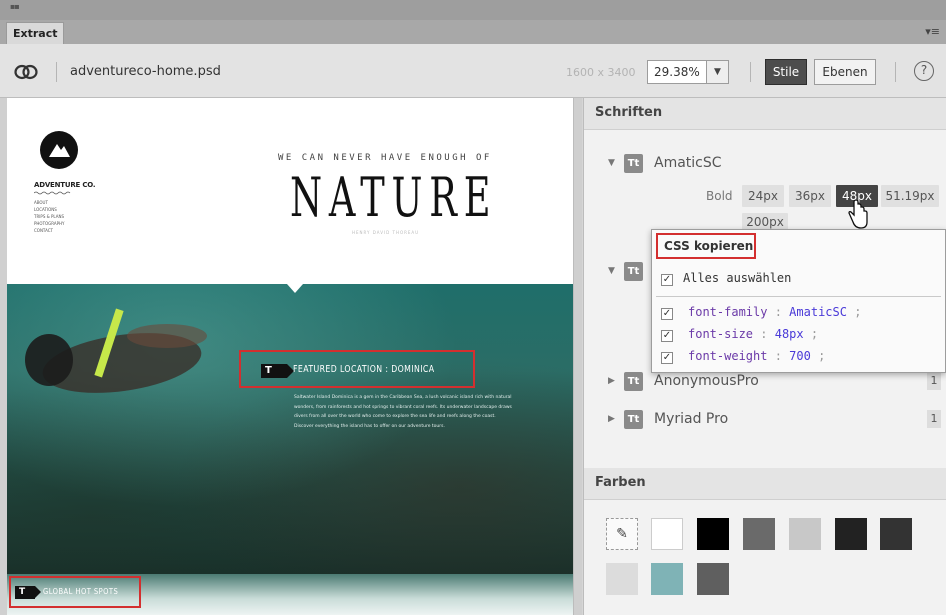 The width and height of the screenshot is (946, 615). Describe the element at coordinates (800, 356) in the screenshot. I see `css-value: 700` at that location.